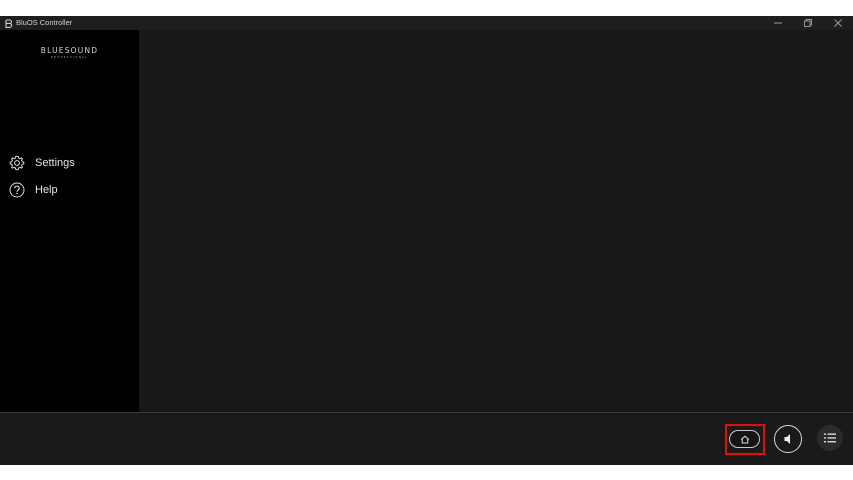 The width and height of the screenshot is (853, 480). What do you see at coordinates (33, 190) in the screenshot?
I see `sidebar-item-help: Help` at bounding box center [33, 190].